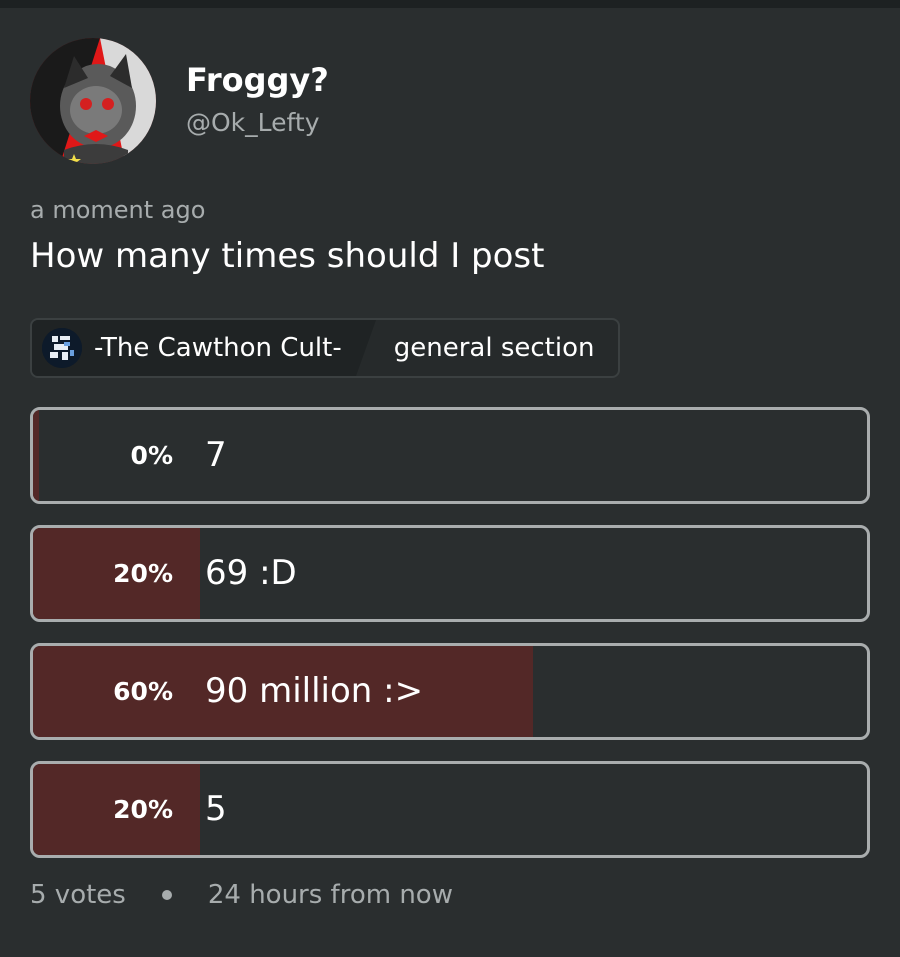 The width and height of the screenshot is (900, 957). Describe the element at coordinates (78, 895) in the screenshot. I see `vote-count: 5 votes` at that location.